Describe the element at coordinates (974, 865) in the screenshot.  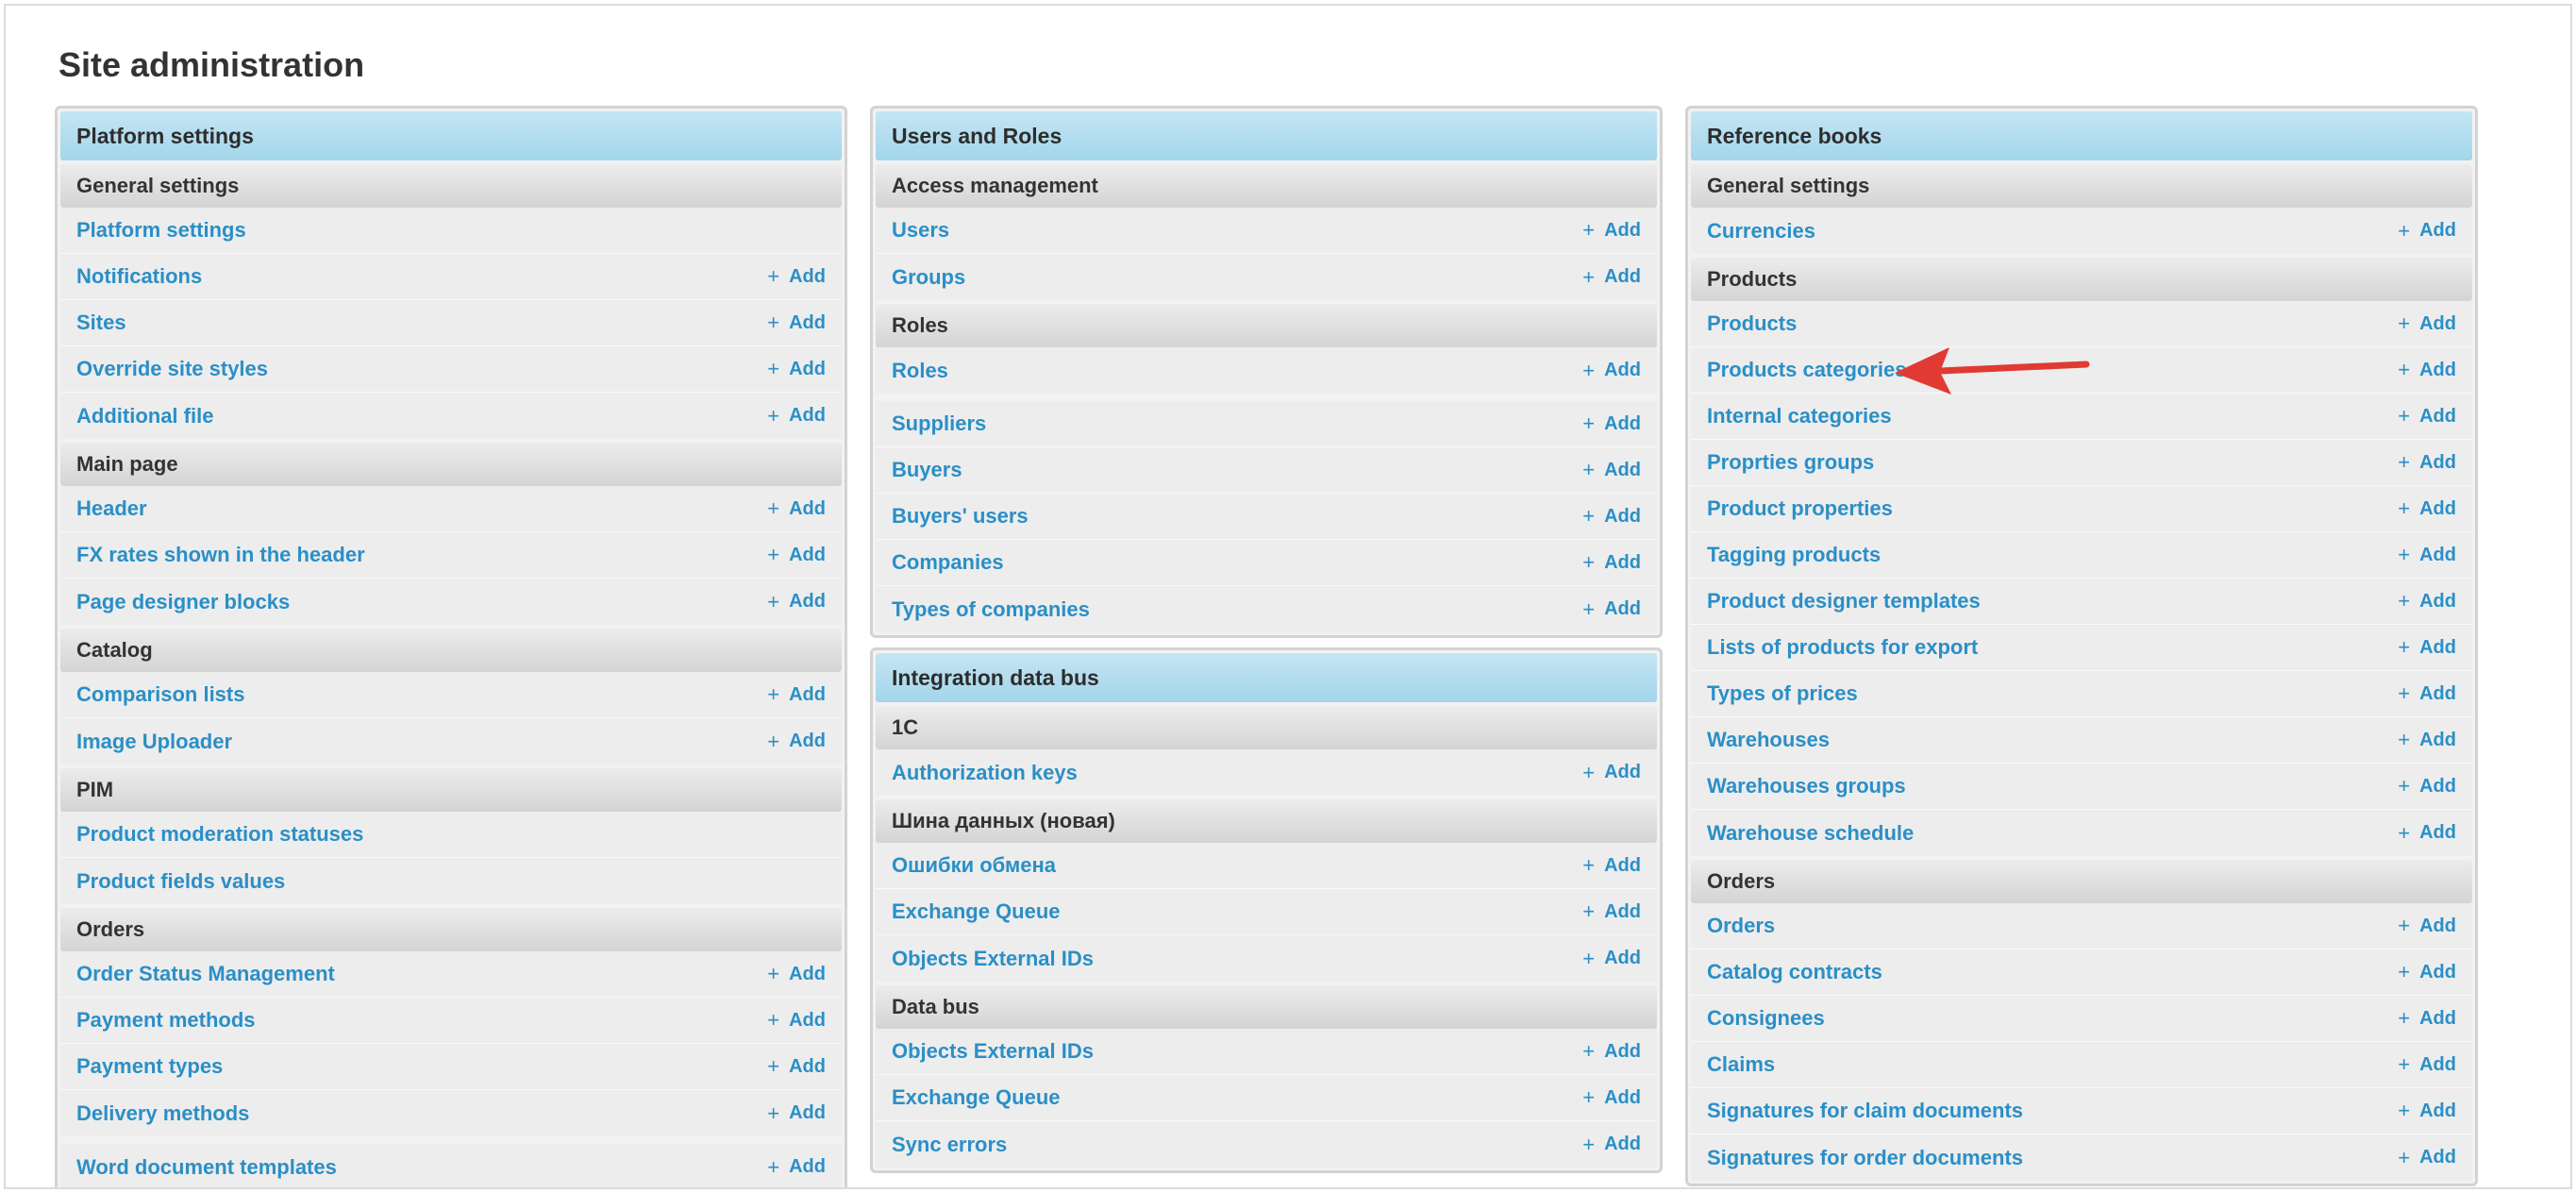
I see `admin-link-ошибки-обмена: Ошибки обмена` at that location.